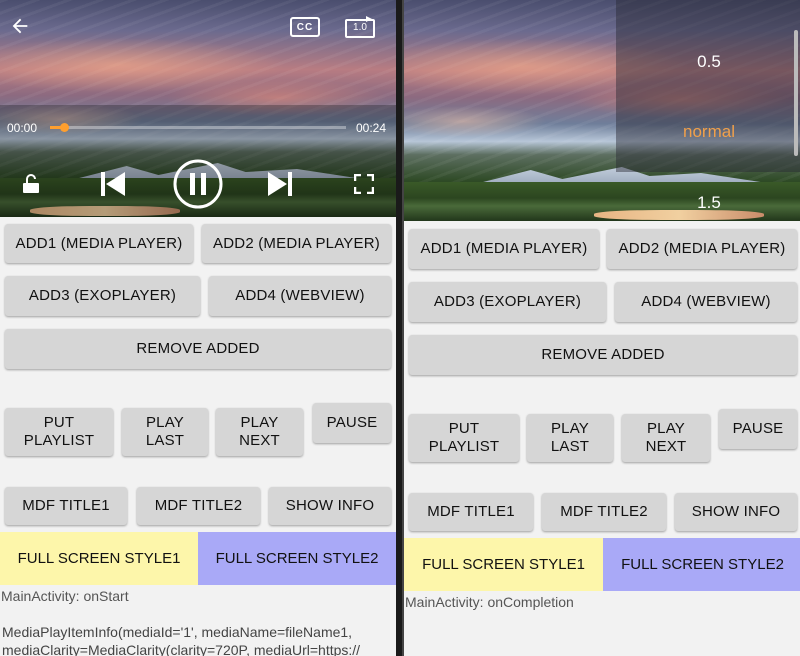 This screenshot has height=656, width=800. I want to click on unlock-icon, so click(31, 184).